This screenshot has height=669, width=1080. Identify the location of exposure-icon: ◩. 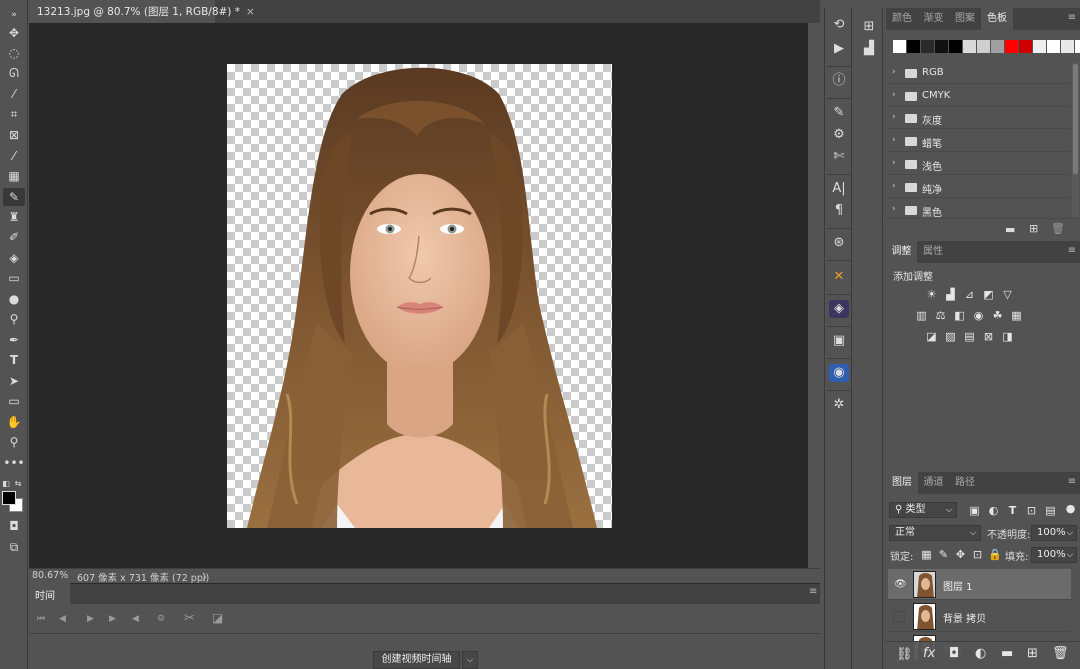
(988, 294).